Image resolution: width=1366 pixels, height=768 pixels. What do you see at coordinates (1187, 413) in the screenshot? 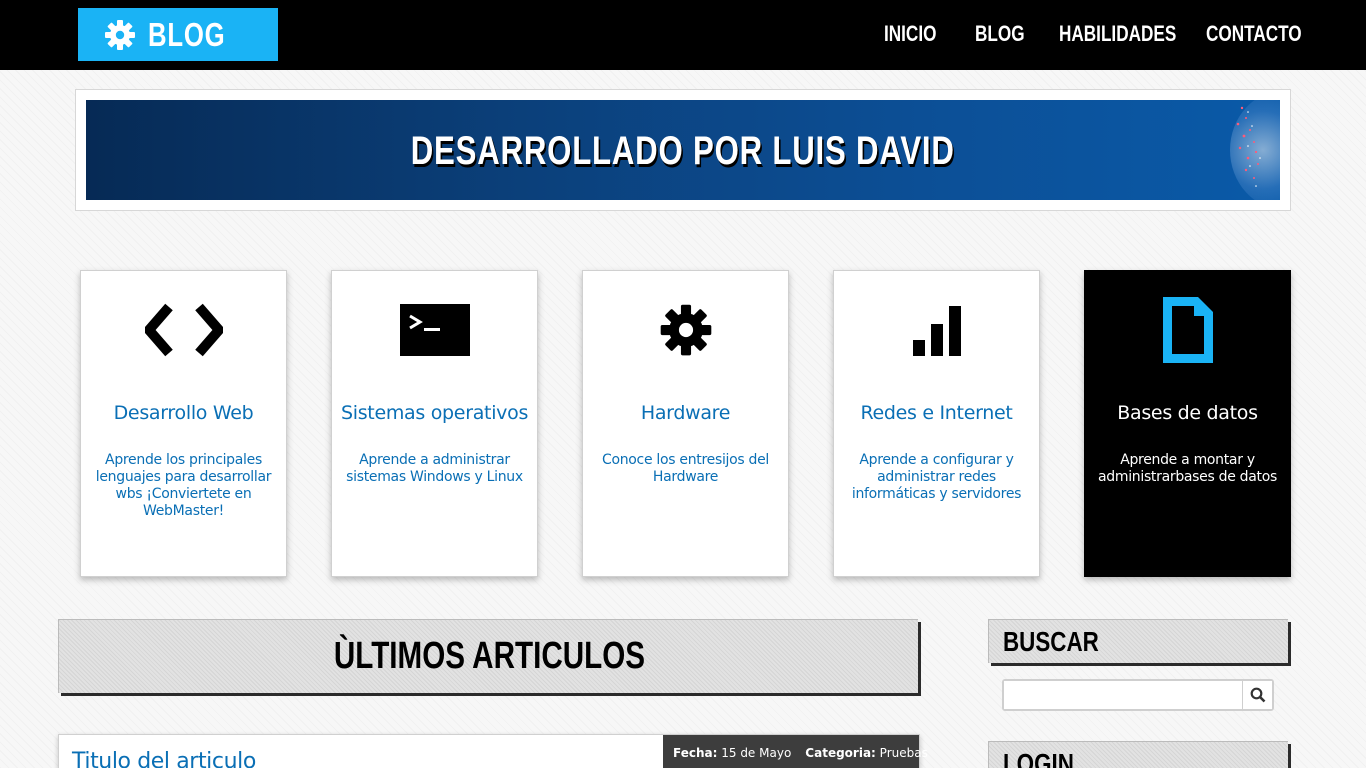
I see `card-title: Bases de datos` at bounding box center [1187, 413].